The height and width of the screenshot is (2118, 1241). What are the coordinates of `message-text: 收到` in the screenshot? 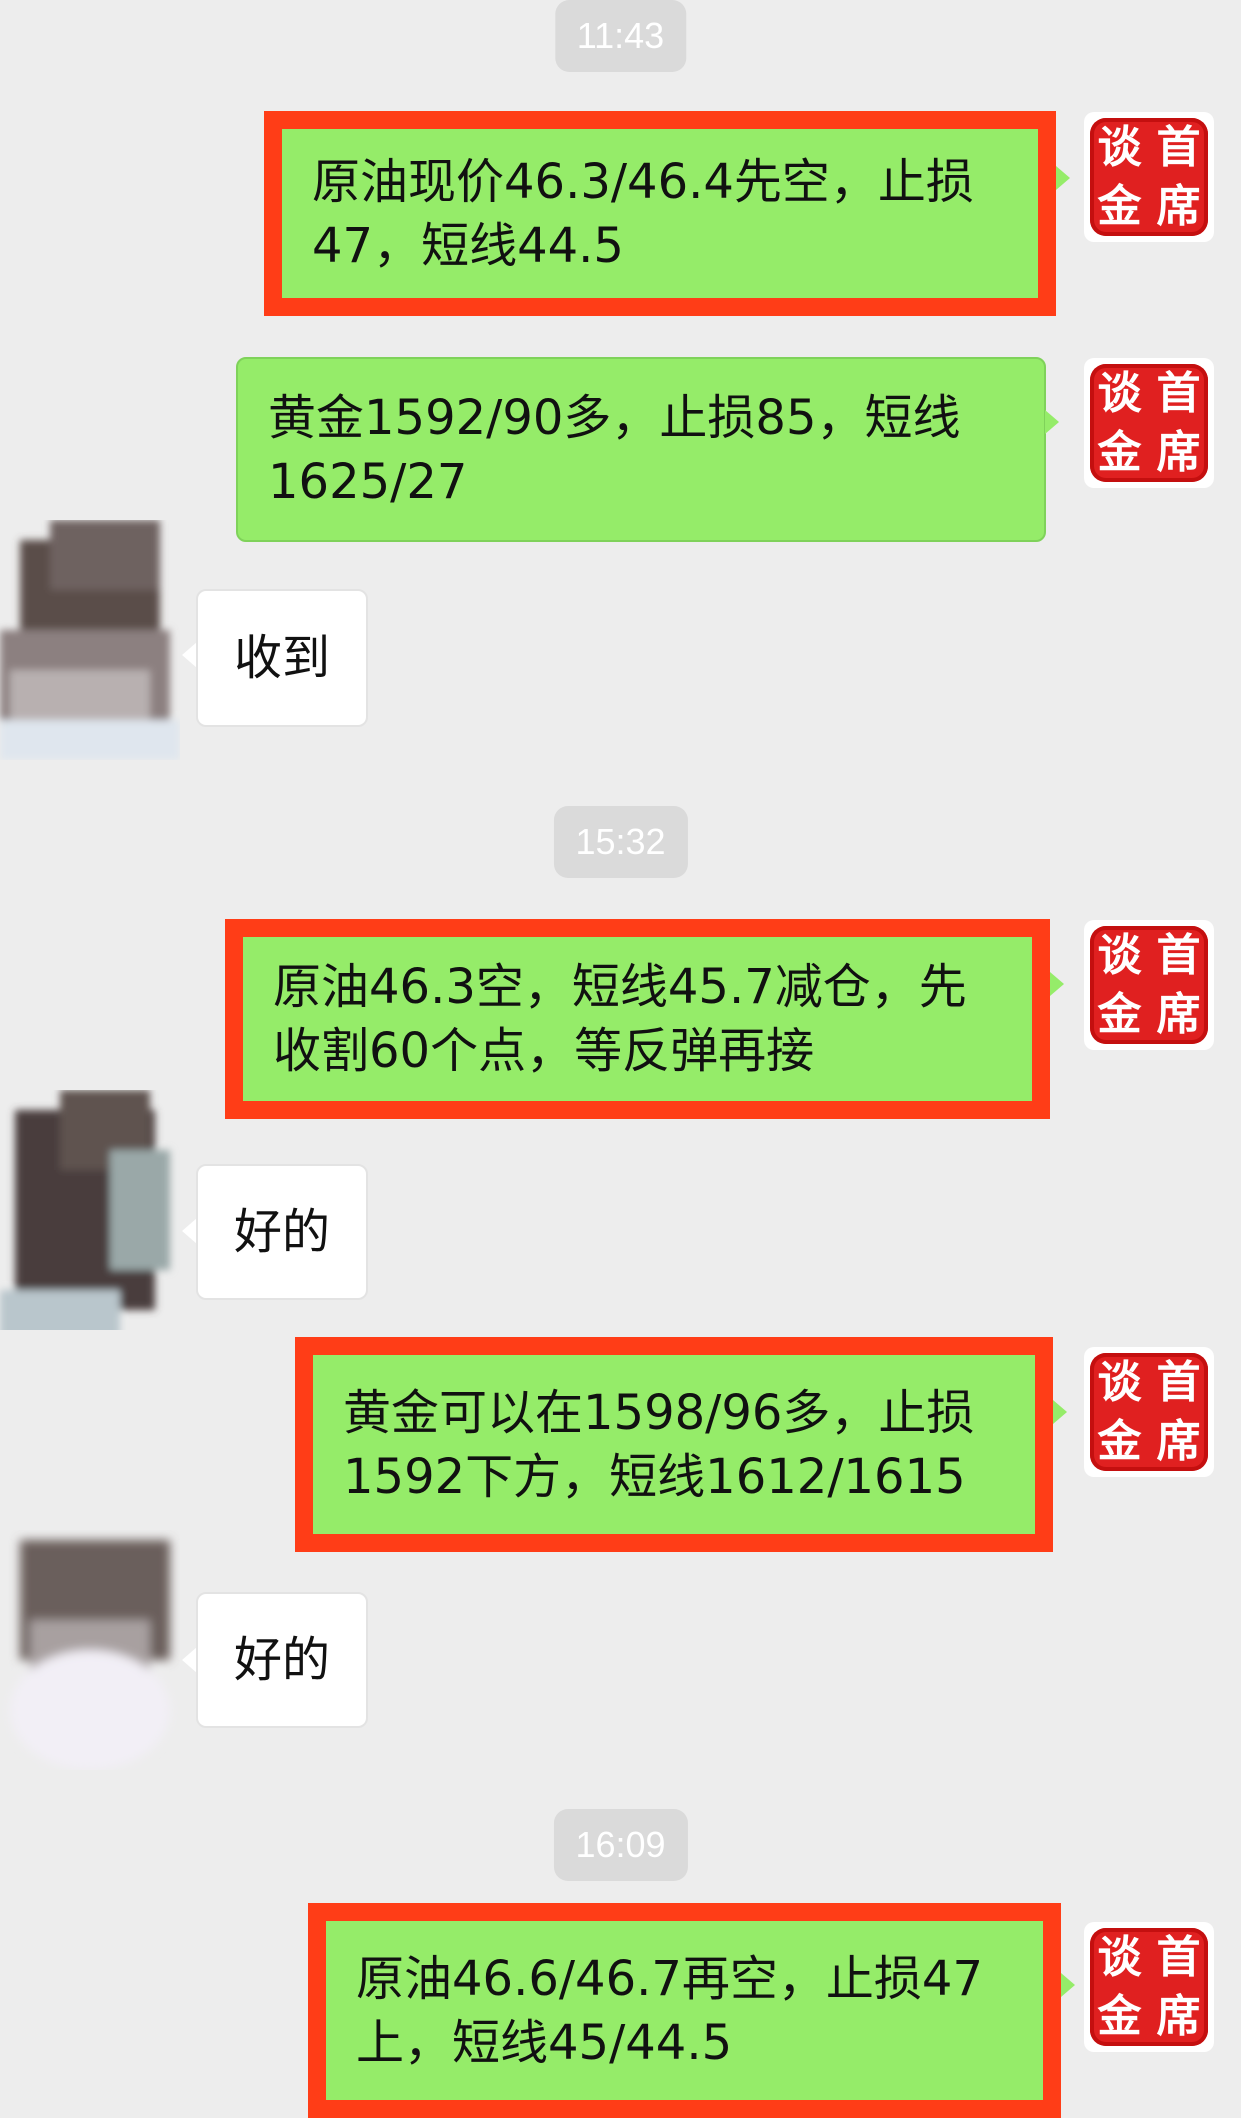 It's located at (282, 658).